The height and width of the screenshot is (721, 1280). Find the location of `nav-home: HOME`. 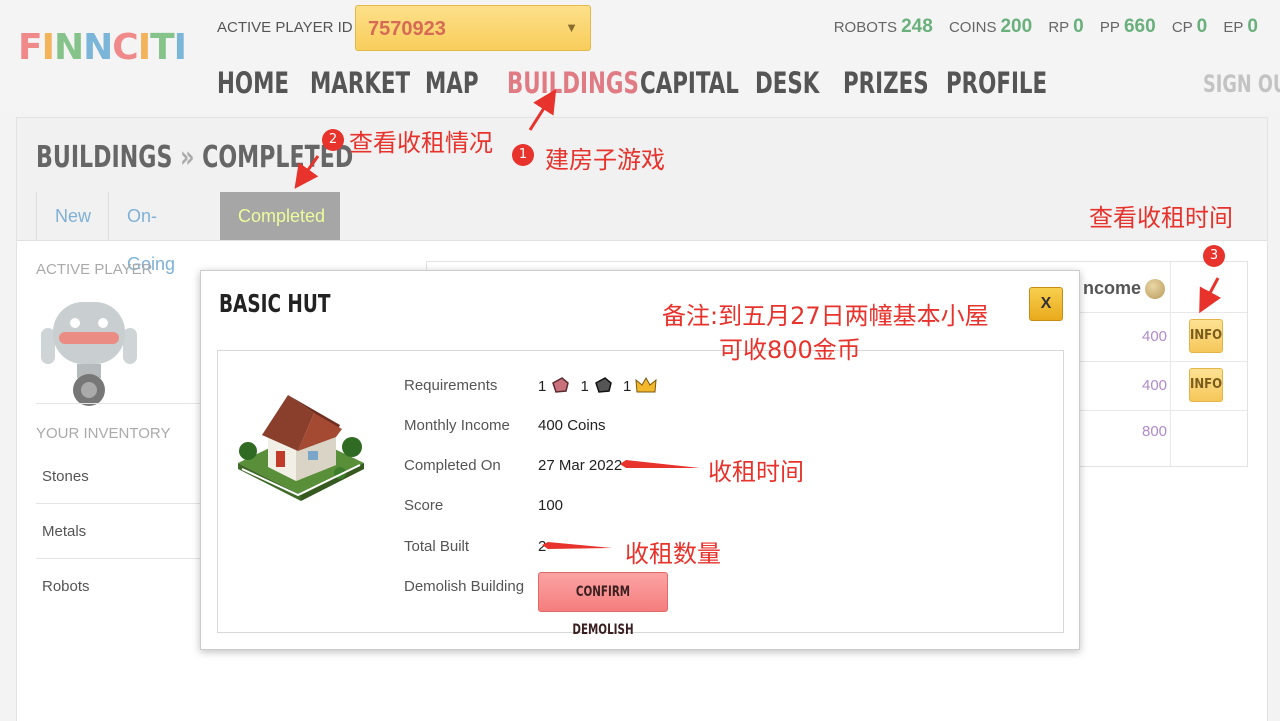

nav-home: HOME is located at coordinates (253, 83).